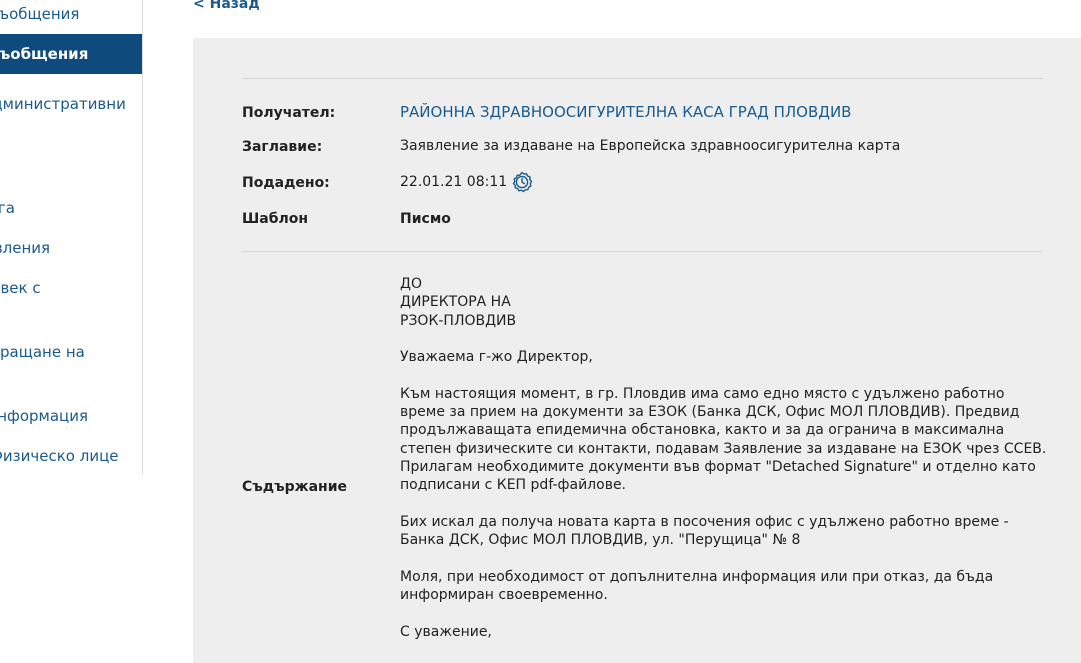 This screenshot has height=663, width=1081. Describe the element at coordinates (42, 352) in the screenshot. I see `sidebar-item-label: Изпращане на` at that location.